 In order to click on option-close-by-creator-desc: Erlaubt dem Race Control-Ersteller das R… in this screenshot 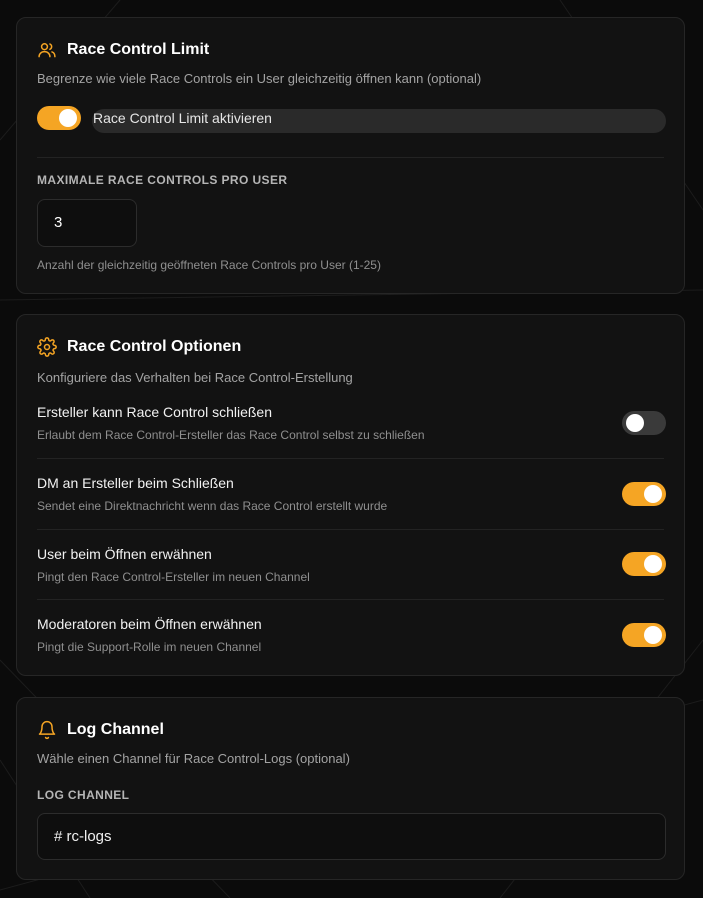, I will do `click(231, 435)`.